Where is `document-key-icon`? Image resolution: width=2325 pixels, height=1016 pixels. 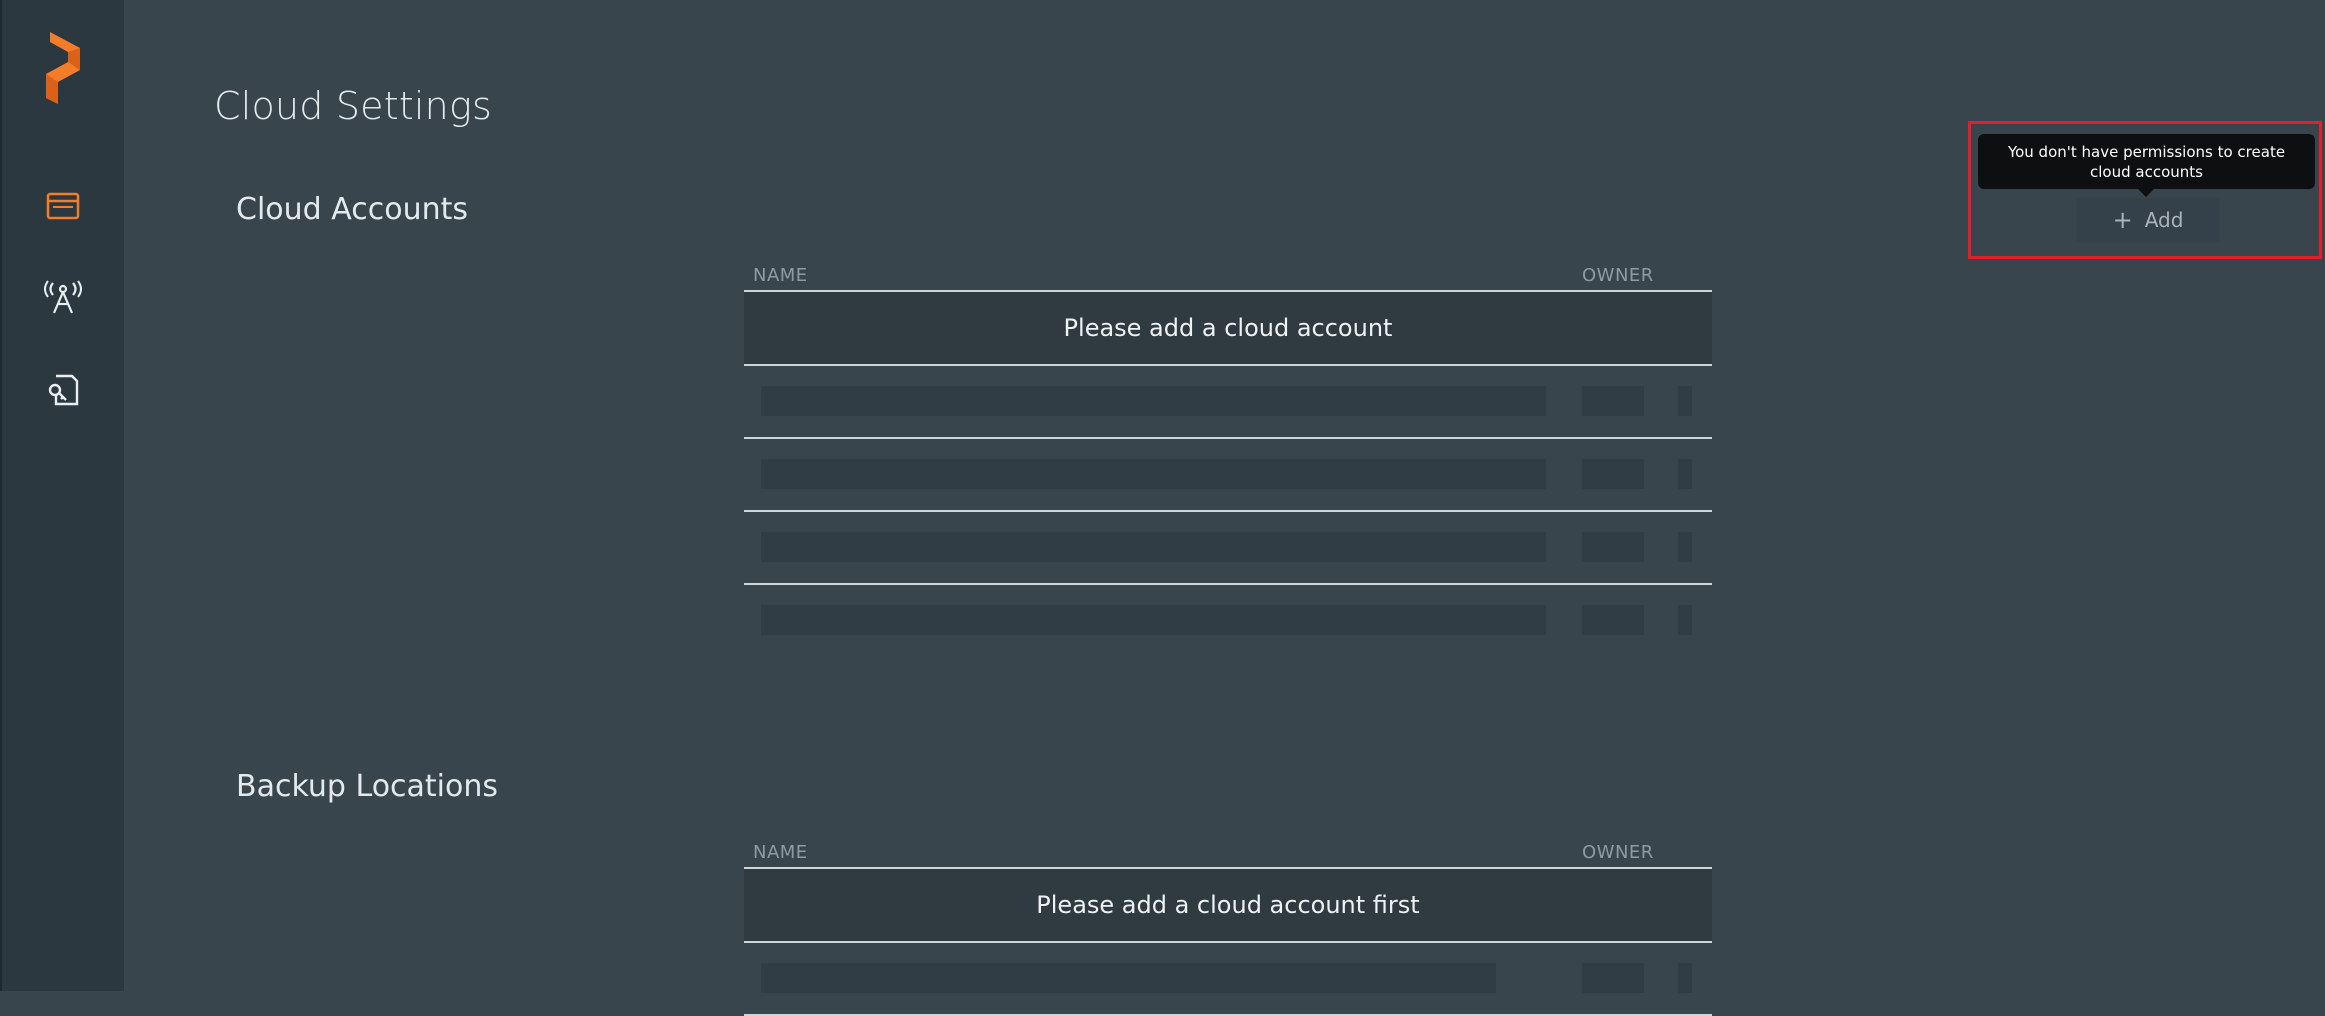
document-key-icon is located at coordinates (63, 390).